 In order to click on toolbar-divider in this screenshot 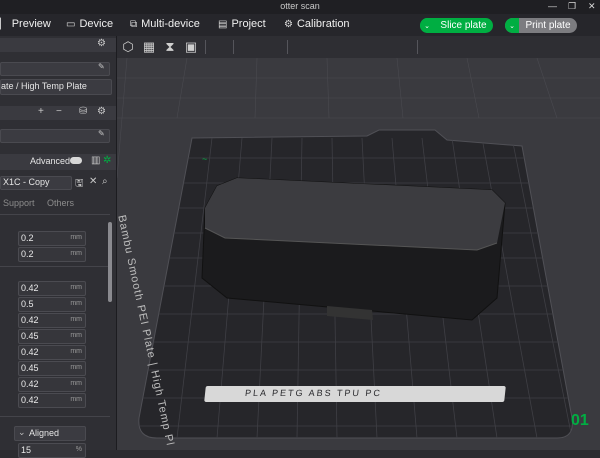, I will do `click(205, 47)`.